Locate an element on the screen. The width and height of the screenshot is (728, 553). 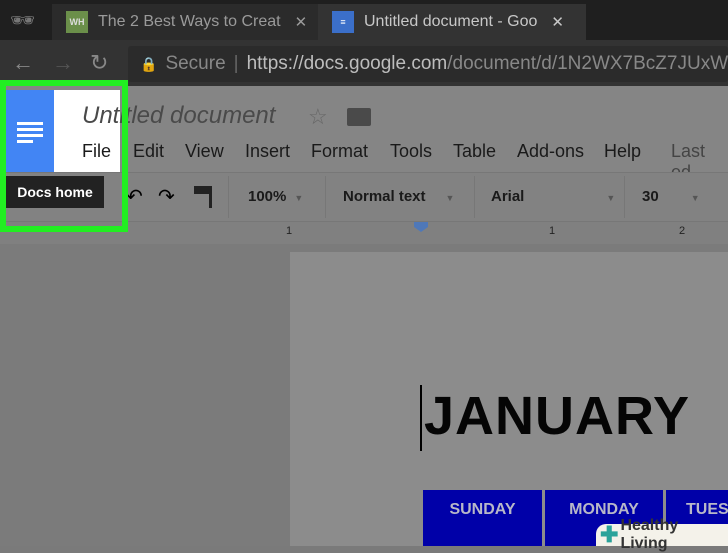
text-cursor is located at coordinates (421, 418).